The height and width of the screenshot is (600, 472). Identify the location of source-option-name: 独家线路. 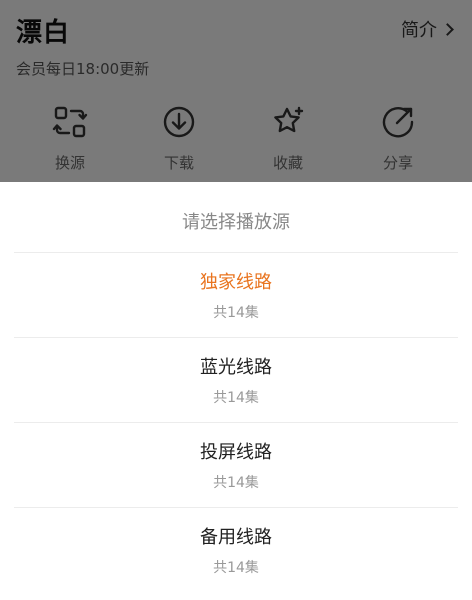
(236, 282).